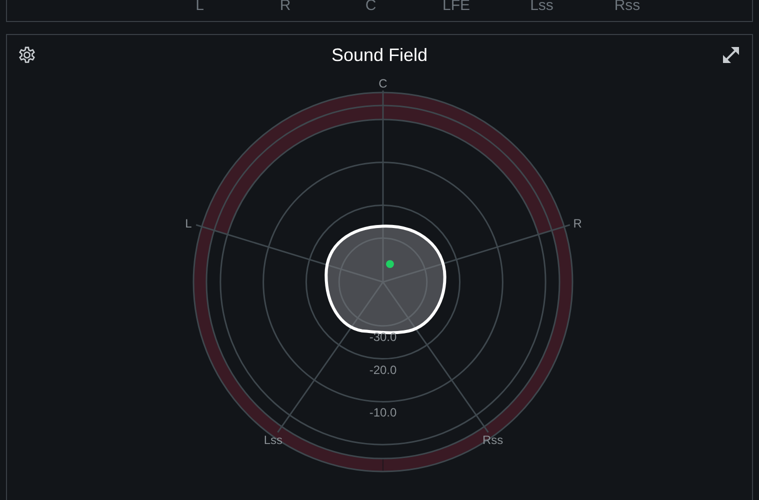 Image resolution: width=759 pixels, height=500 pixels. What do you see at coordinates (379, 55) in the screenshot?
I see `panel-title: Sound Field` at bounding box center [379, 55].